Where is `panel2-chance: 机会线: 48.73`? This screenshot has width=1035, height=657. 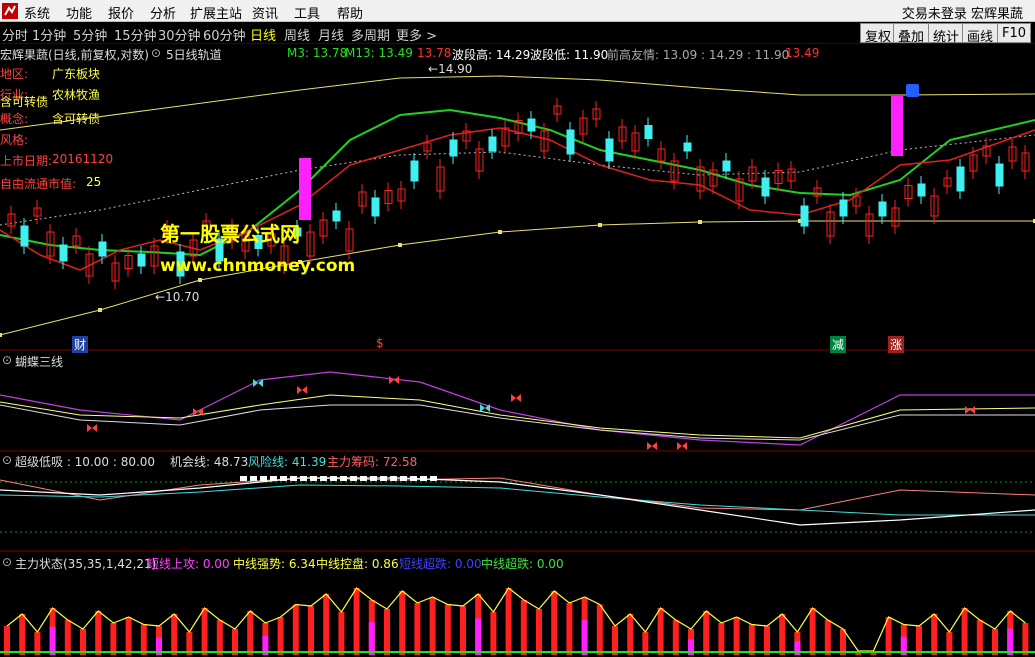 panel2-chance: 机会线: 48.73 is located at coordinates (209, 462).